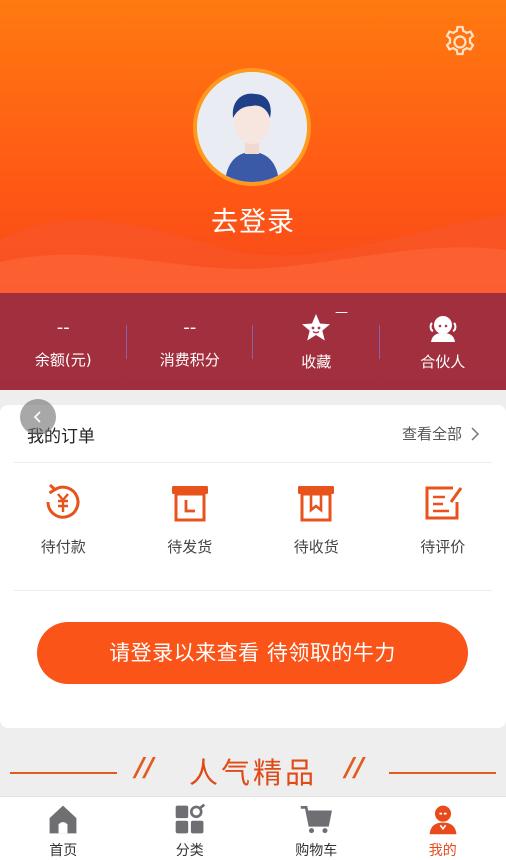  I want to click on stat-partner: 合伙人, so click(443, 341).